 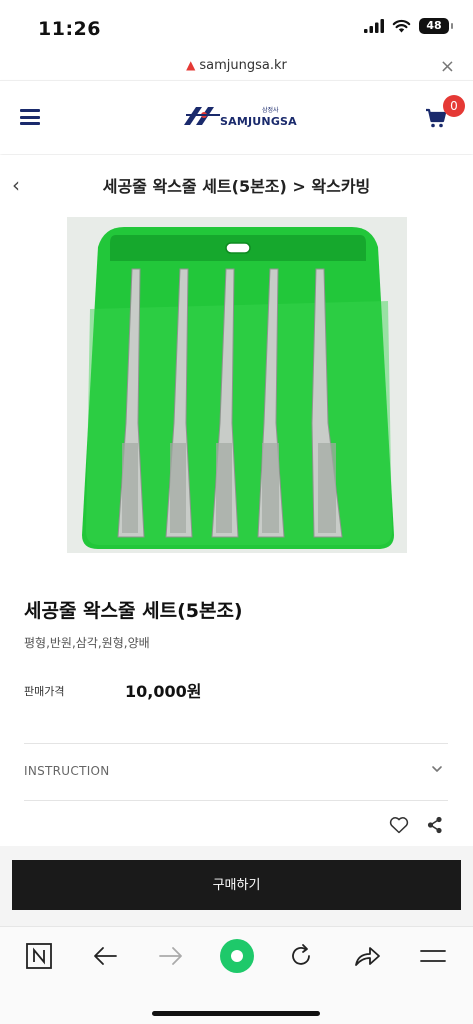 I want to click on refresh-icon, so click(x=301, y=956).